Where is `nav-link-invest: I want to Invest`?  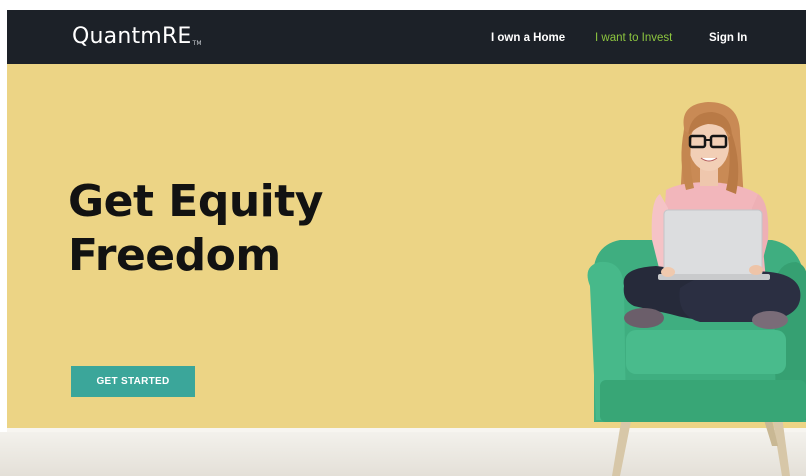 nav-link-invest: I want to Invest is located at coordinates (633, 38).